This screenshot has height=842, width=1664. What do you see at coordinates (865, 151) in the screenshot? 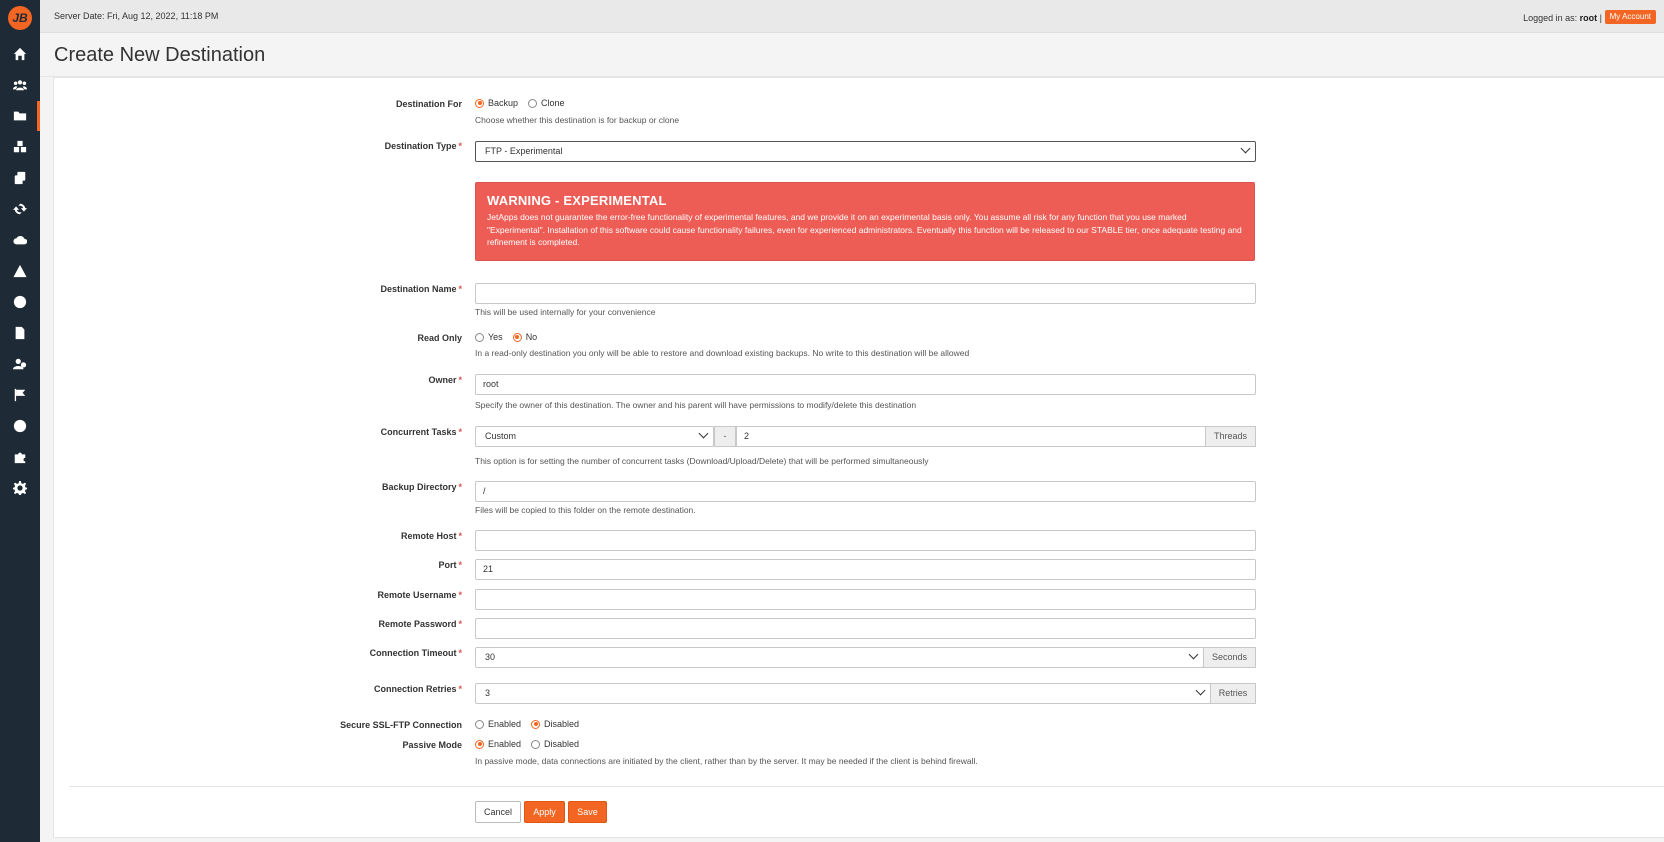
I see `destination-type-select: FTP - Experimental` at bounding box center [865, 151].